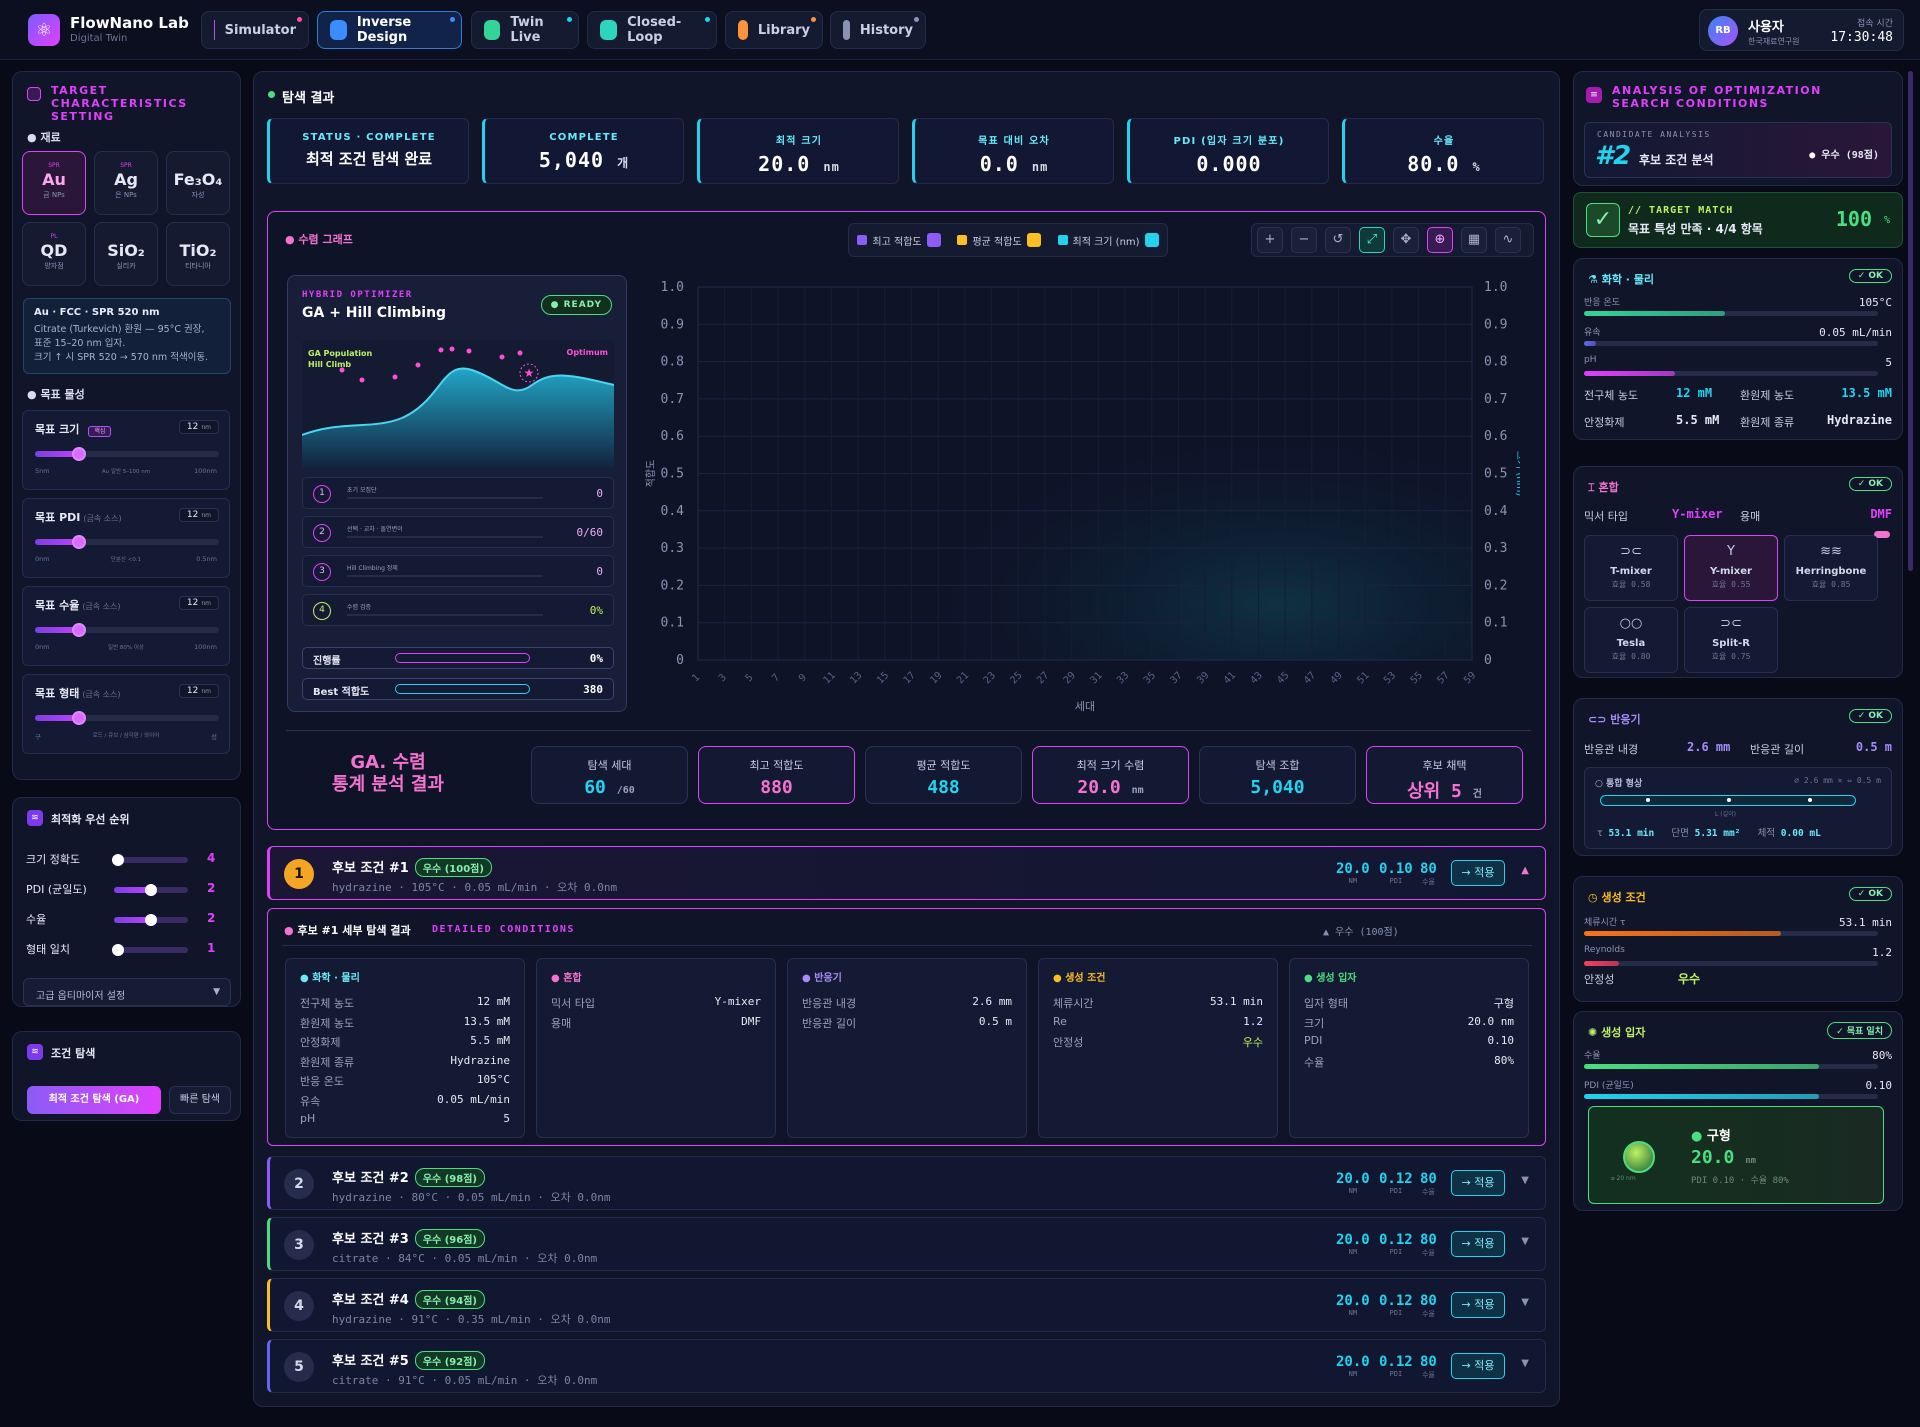 The image size is (1920, 1427). What do you see at coordinates (205, 471) in the screenshot?
I see `slider-max: 100nm` at bounding box center [205, 471].